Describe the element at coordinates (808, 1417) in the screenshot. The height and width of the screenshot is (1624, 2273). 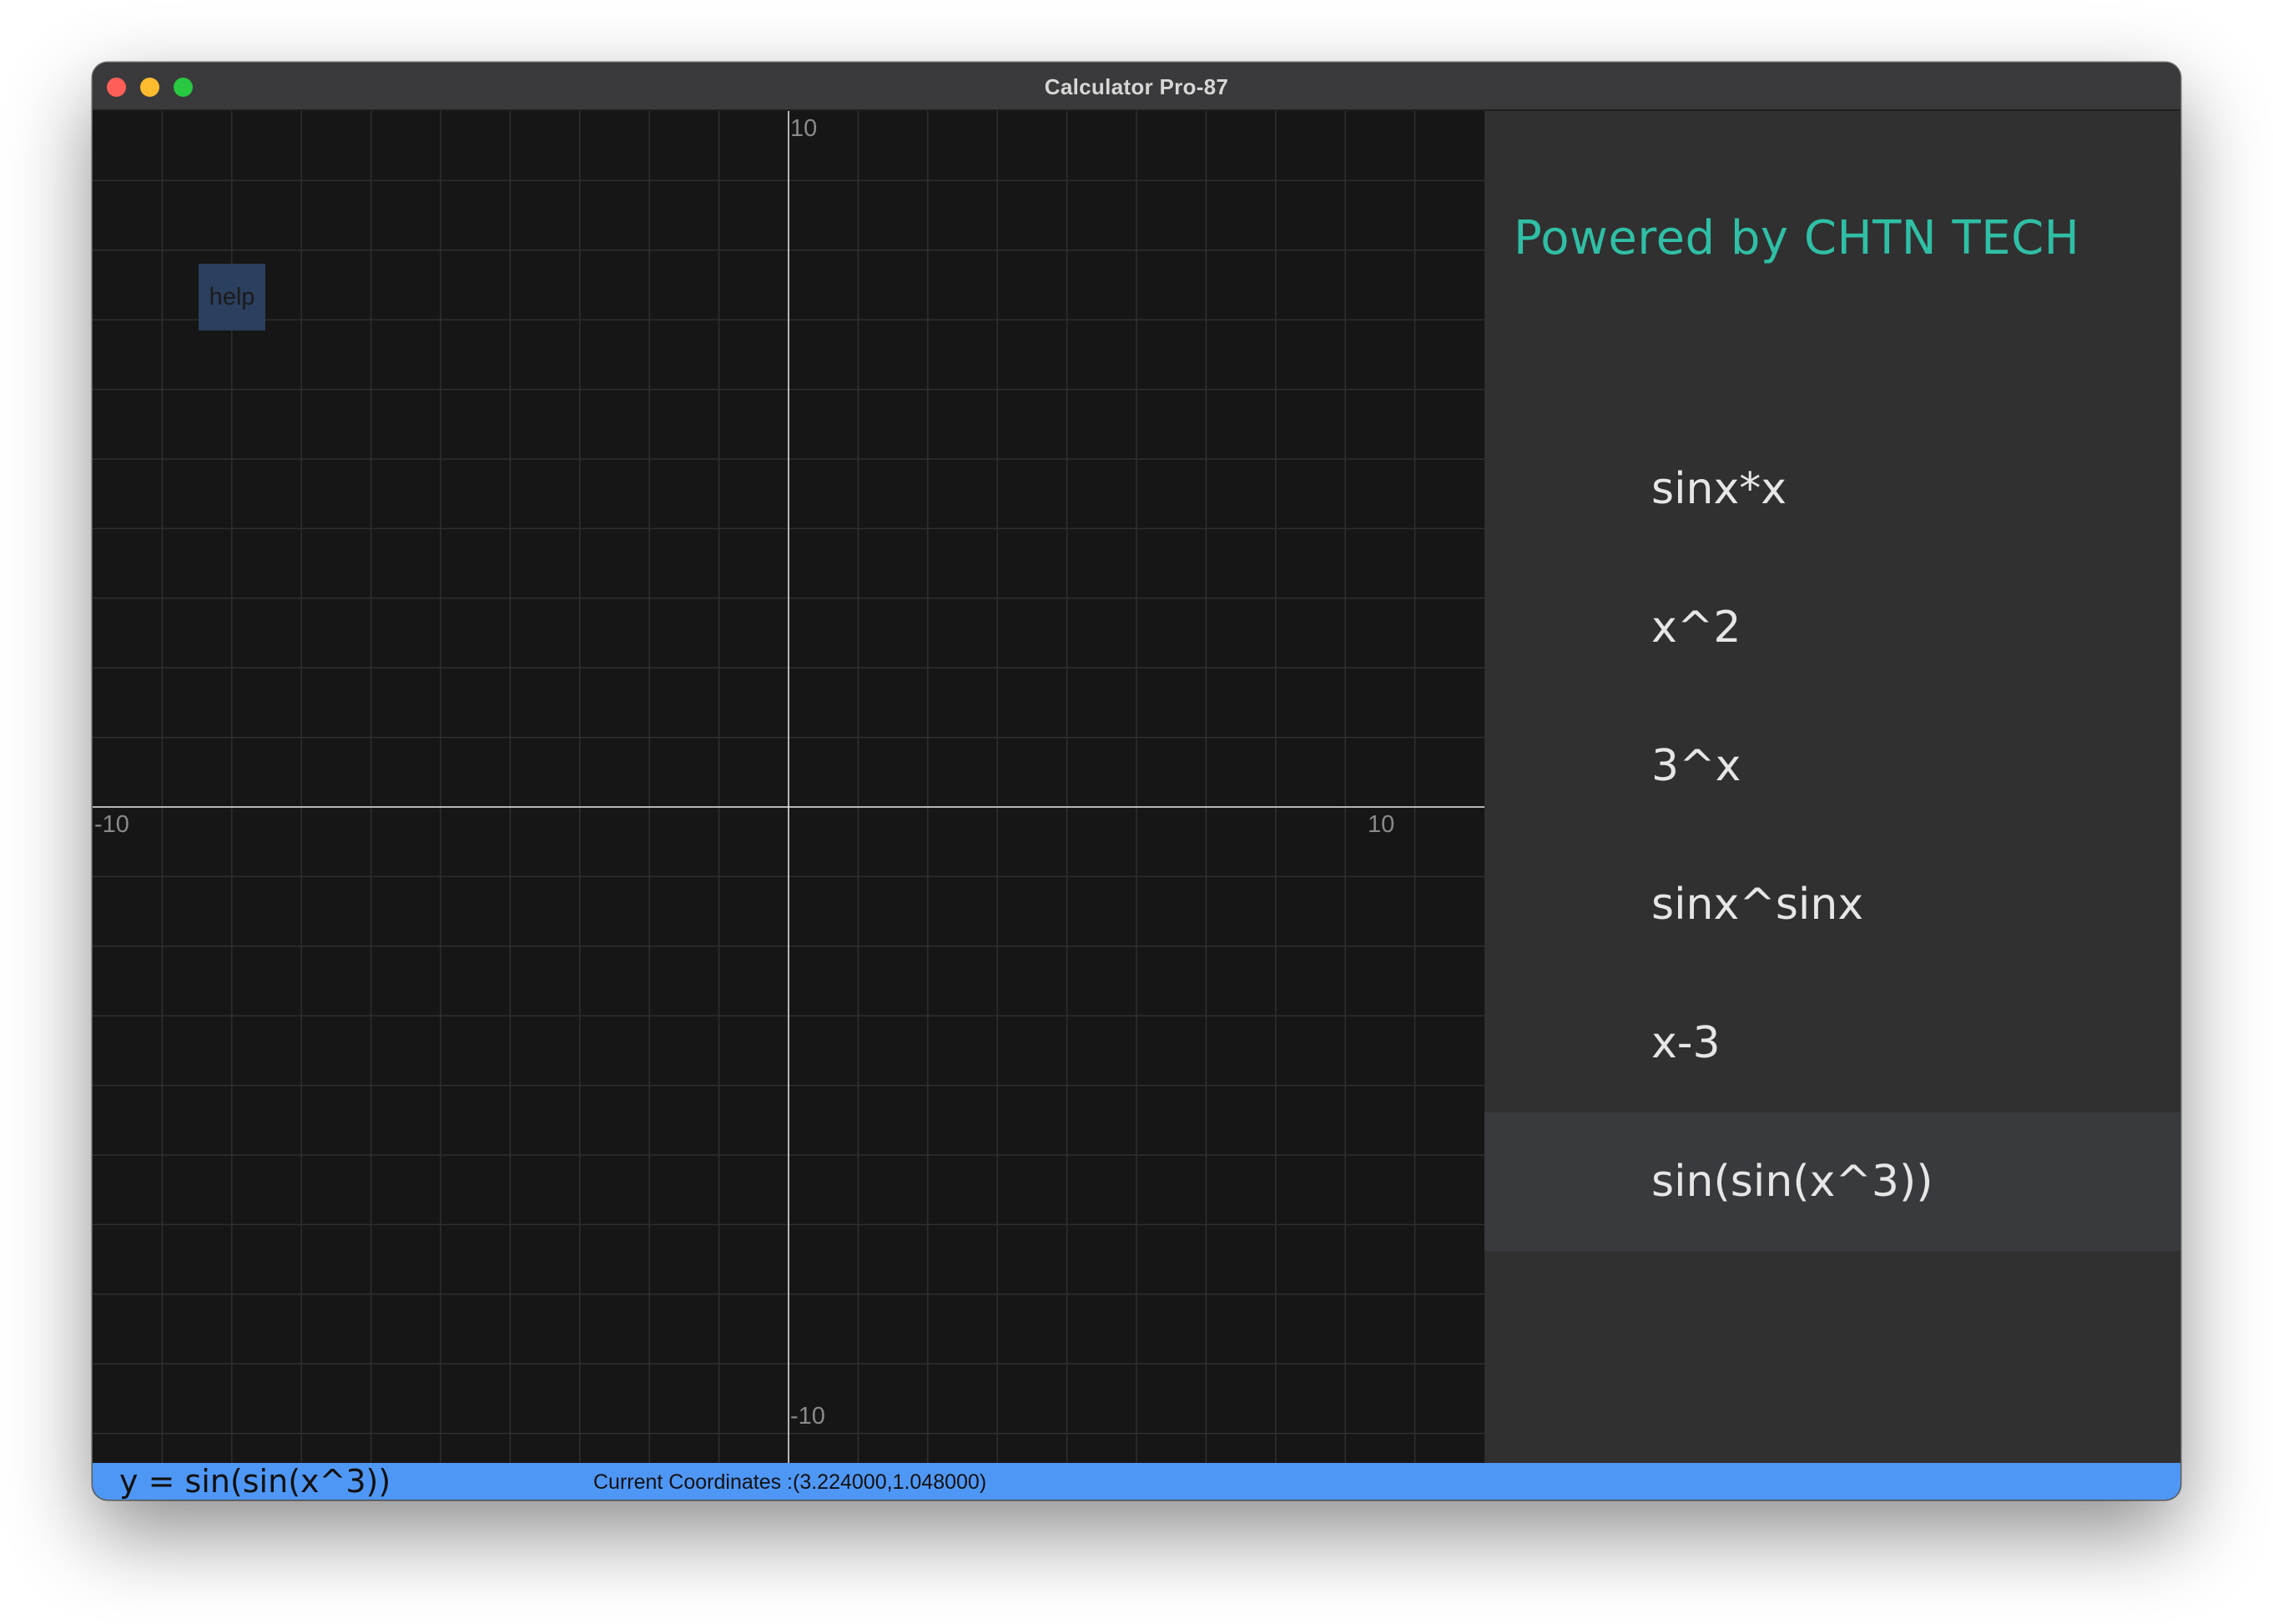
I see `y-axis-min-label: -10` at that location.